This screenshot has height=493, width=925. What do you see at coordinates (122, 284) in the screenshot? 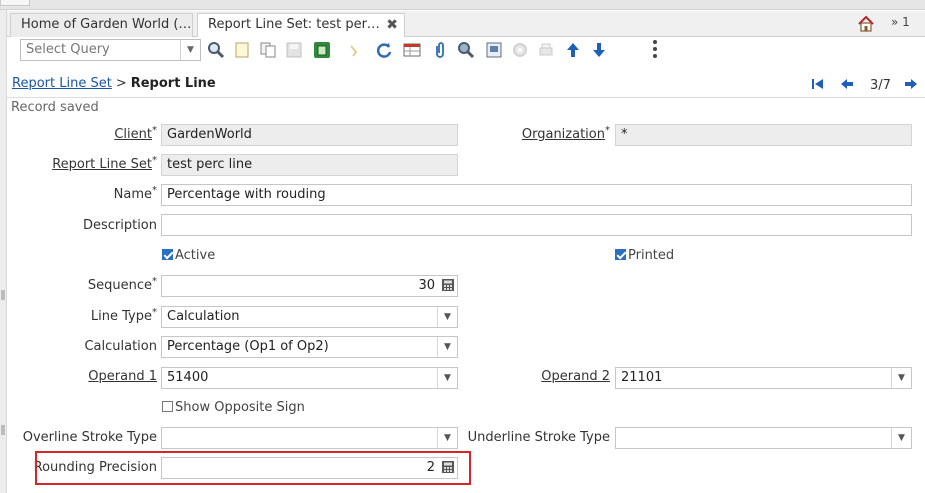
I see `sequence-label: Sequence*` at bounding box center [122, 284].